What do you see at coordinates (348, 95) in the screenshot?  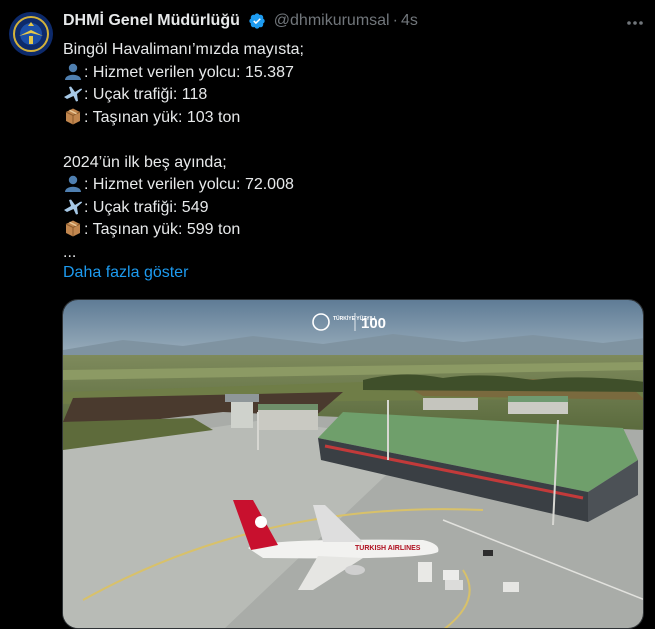 I see `text-line: : Uçak trafiği: 118` at bounding box center [348, 95].